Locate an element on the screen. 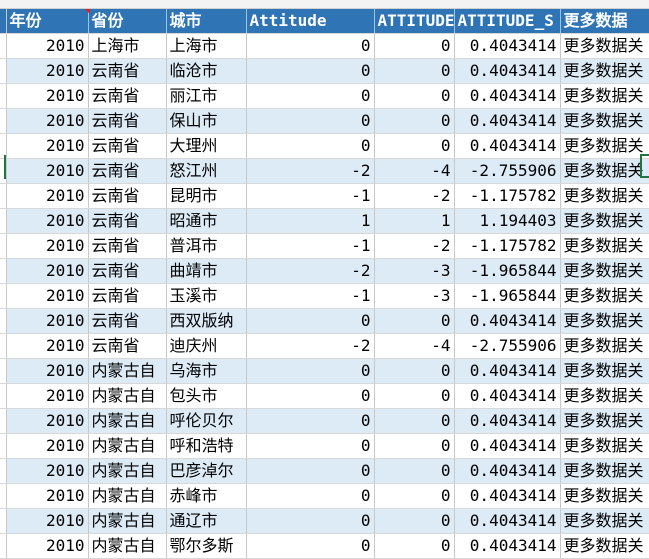 Image resolution: width=649 pixels, height=559 pixels. cell-city: 迪庆州 is located at coordinates (206, 346).